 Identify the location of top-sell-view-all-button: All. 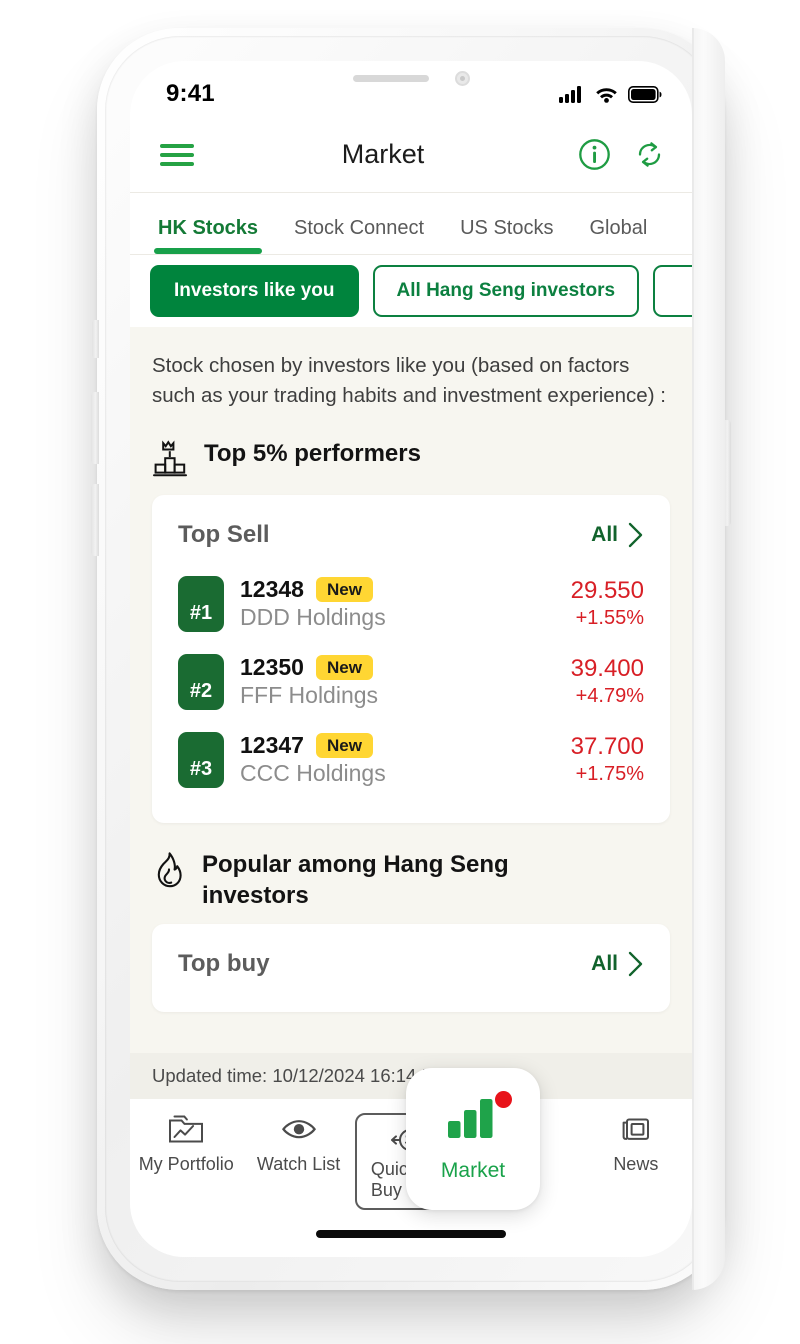
(617, 535).